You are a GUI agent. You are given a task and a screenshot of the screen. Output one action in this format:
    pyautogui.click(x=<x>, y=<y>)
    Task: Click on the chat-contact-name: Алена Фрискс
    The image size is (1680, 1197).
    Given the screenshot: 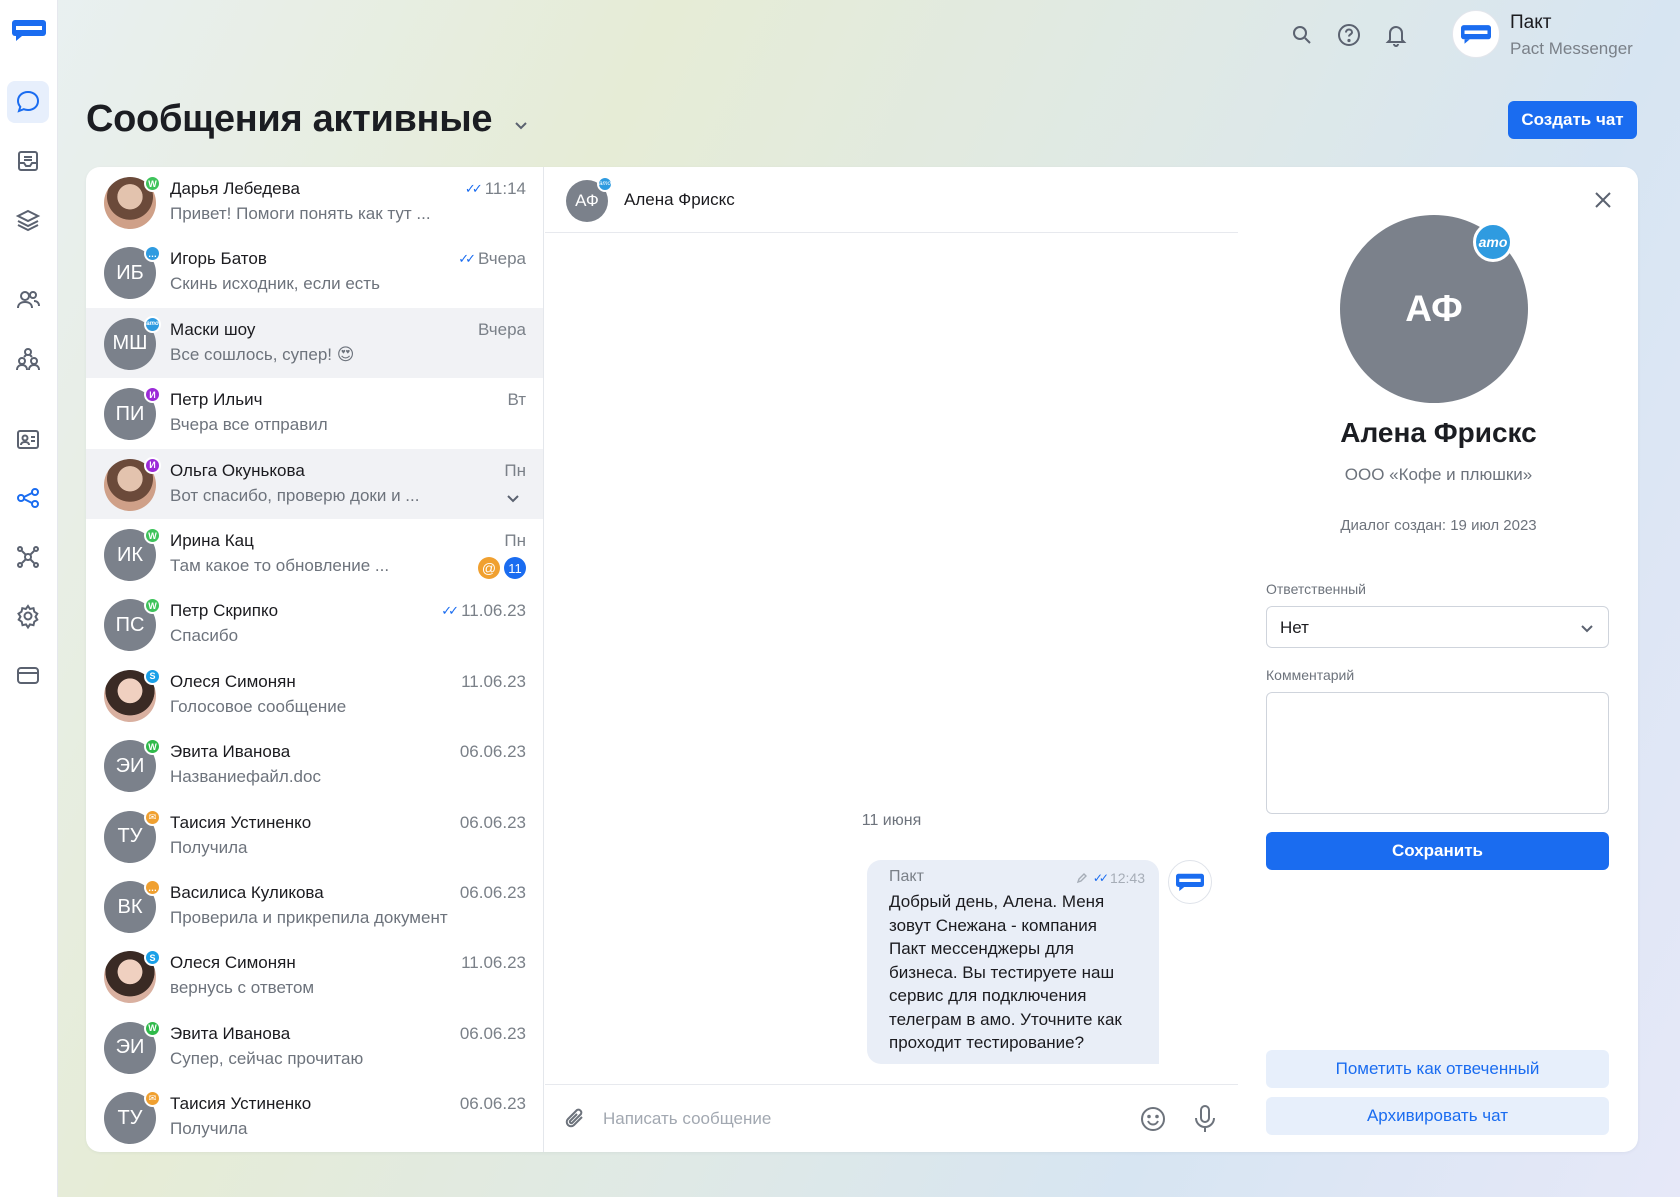 What is the action you would take?
    pyautogui.click(x=679, y=200)
    